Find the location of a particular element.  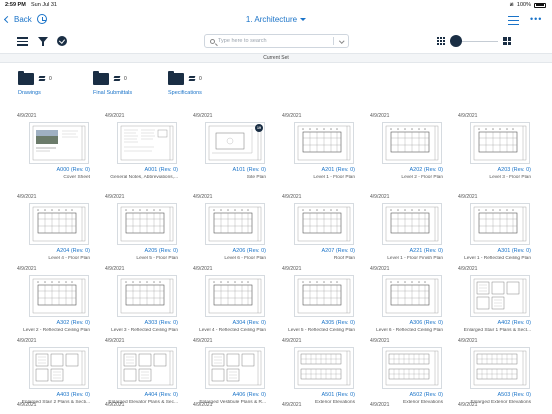

sheet-number-link: A001 (Rev. 0) is located at coordinates (138, 170).